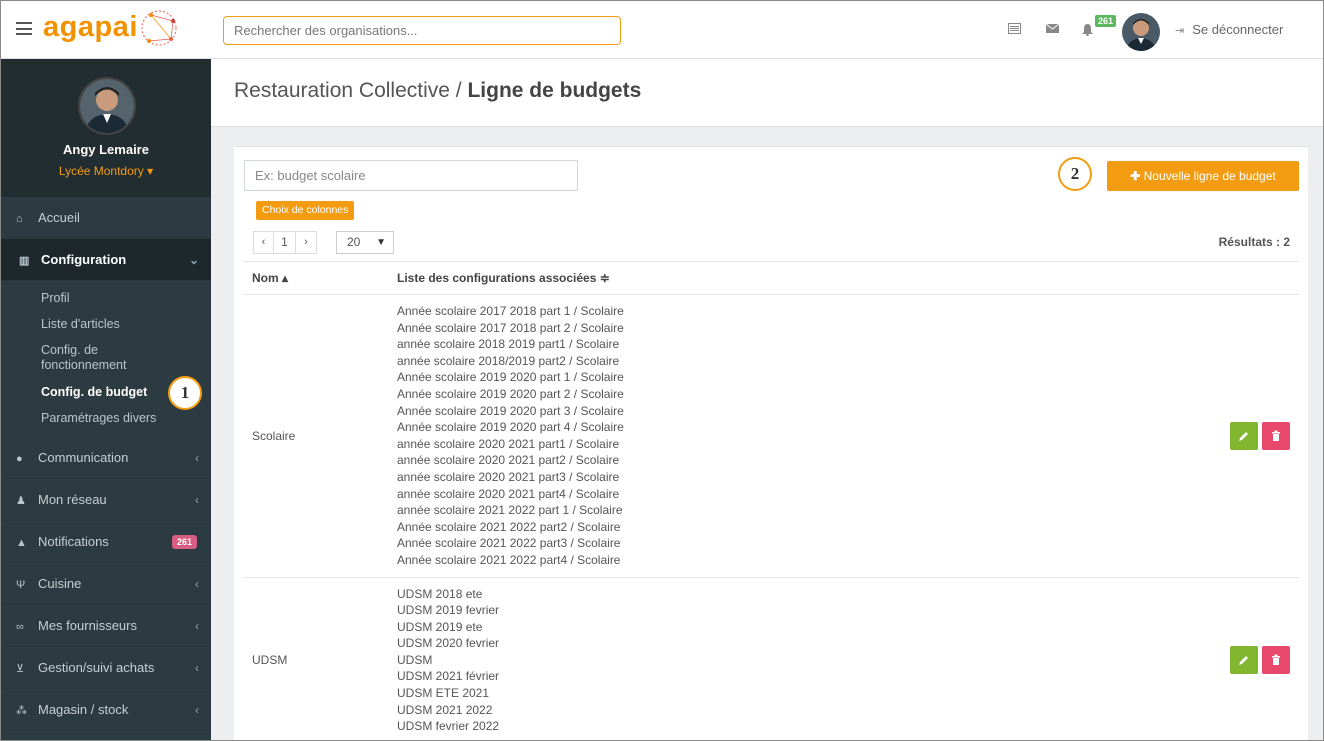  Describe the element at coordinates (662, 30) in the screenshot. I see `top-bar: agapai 261` at that location.